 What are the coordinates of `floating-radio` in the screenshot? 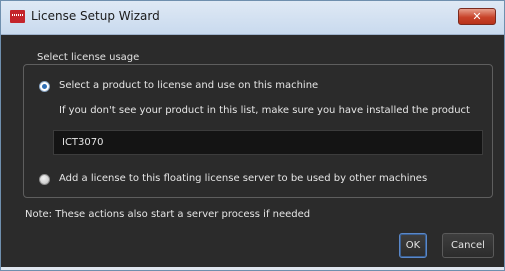 It's located at (44, 179).